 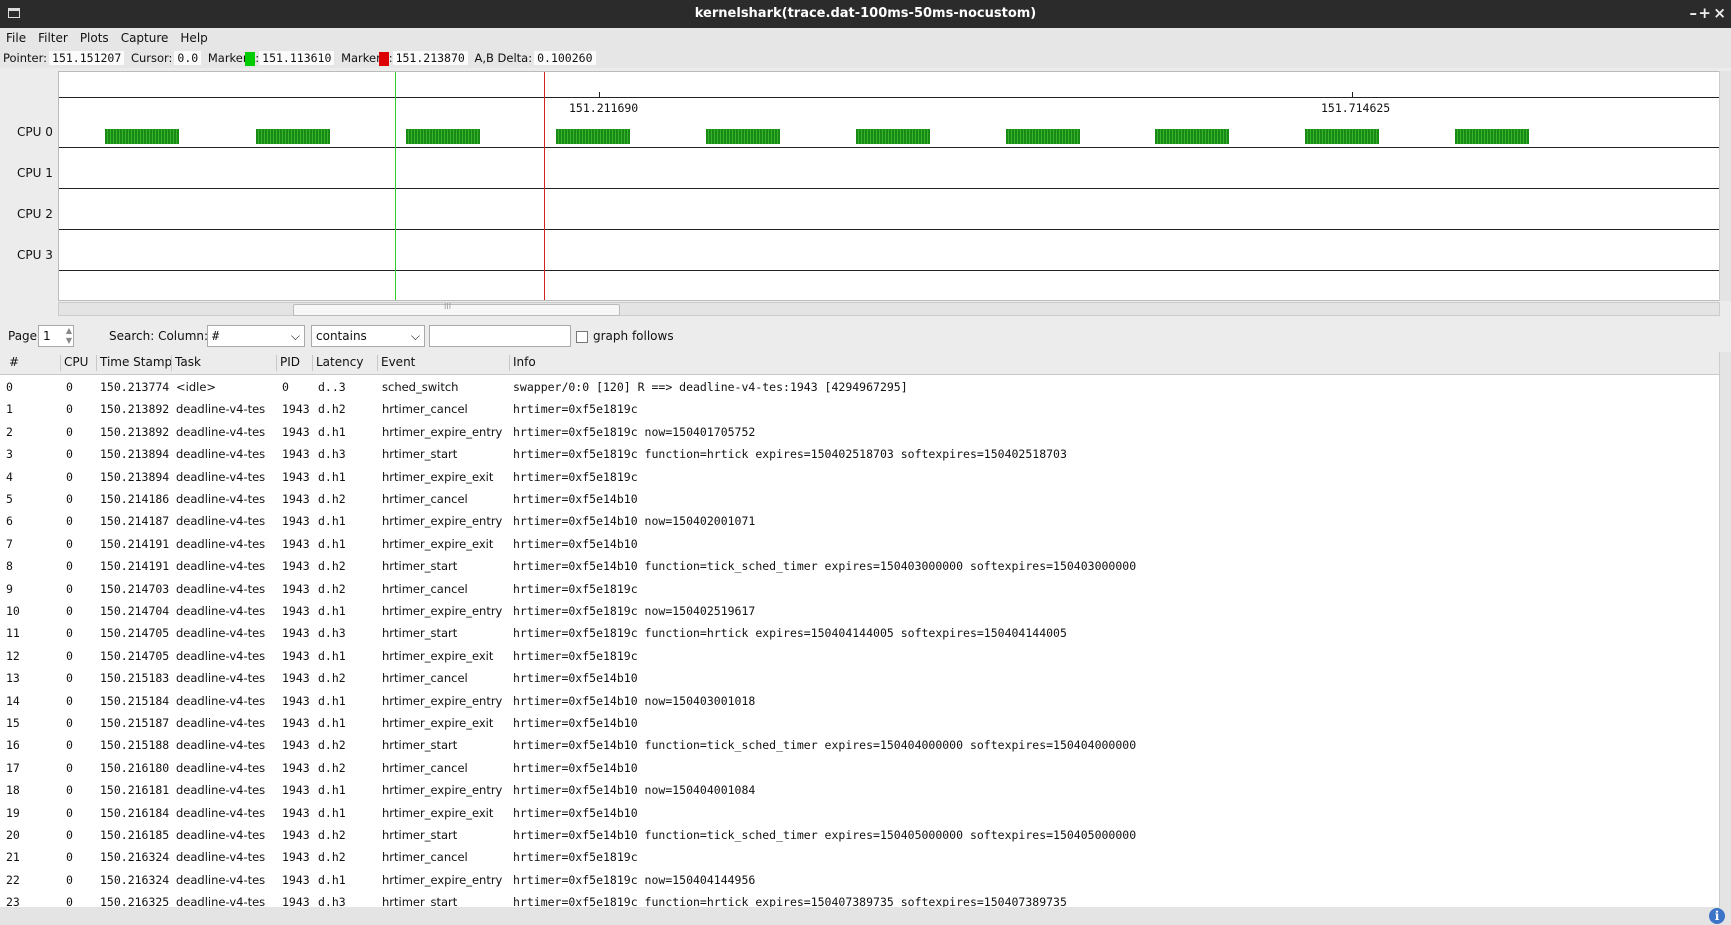 What do you see at coordinates (135, 879) in the screenshot?
I see `cell-timestamp: 150.216324` at bounding box center [135, 879].